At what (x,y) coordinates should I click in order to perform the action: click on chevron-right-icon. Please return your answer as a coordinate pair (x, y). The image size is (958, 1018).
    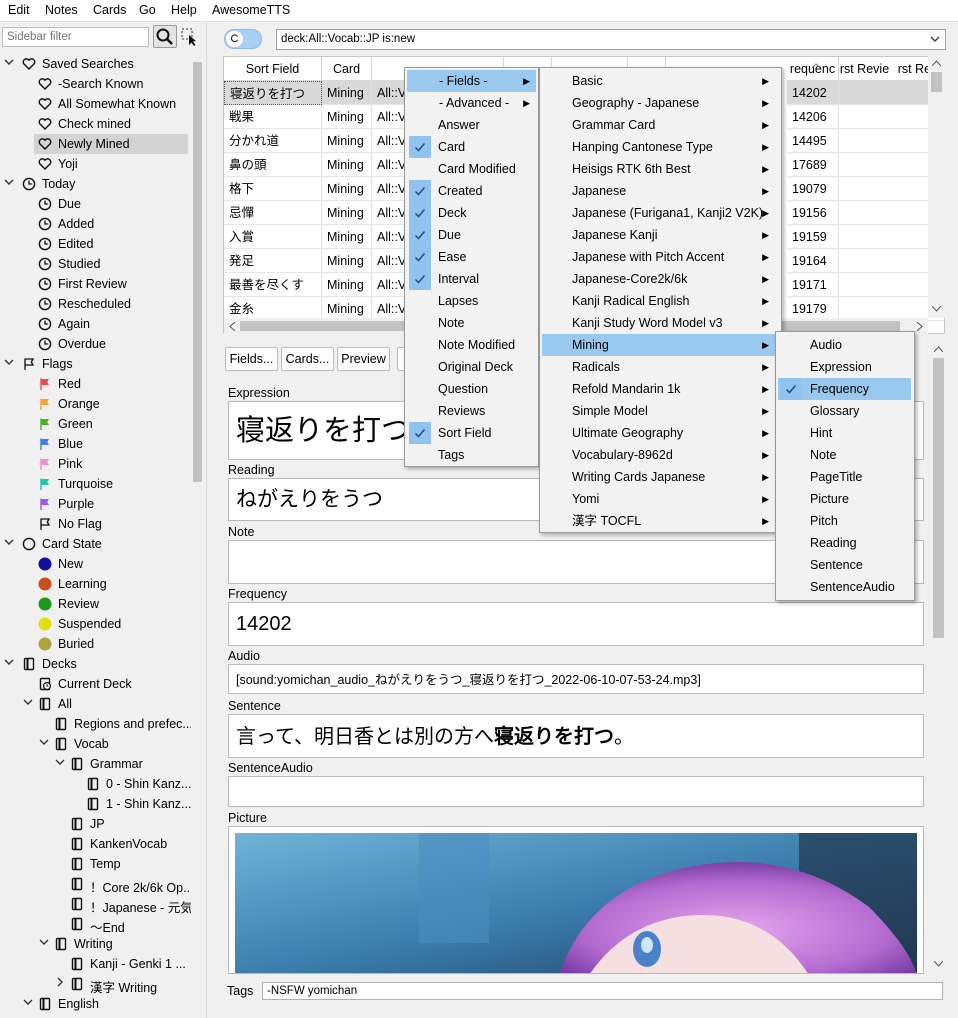
    Looking at the image, I should click on (60, 982).